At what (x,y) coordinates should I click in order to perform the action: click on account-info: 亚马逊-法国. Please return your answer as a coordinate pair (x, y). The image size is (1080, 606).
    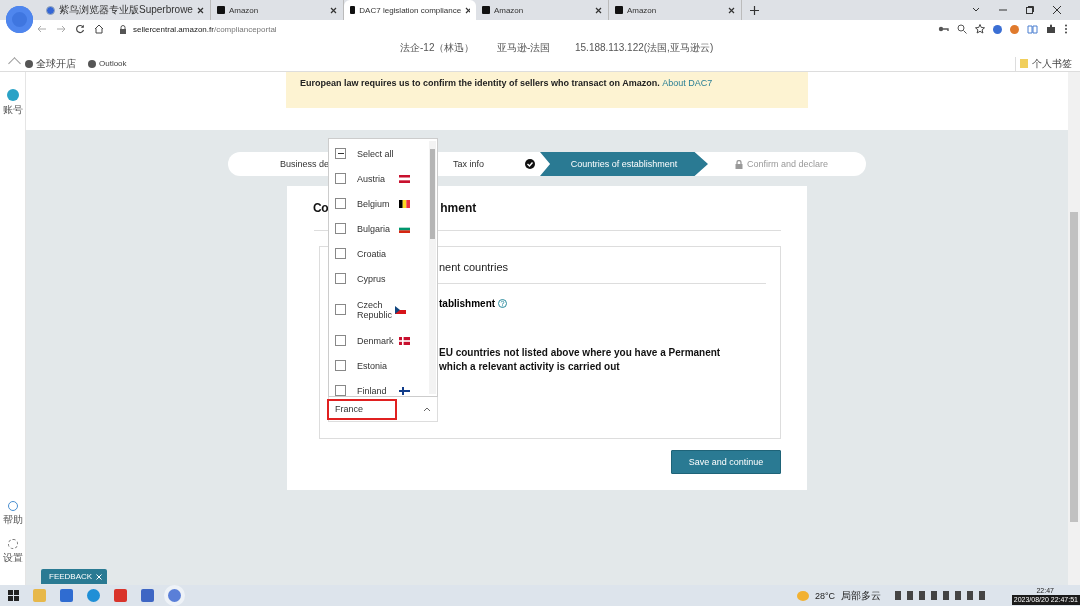
    Looking at the image, I should click on (524, 48).